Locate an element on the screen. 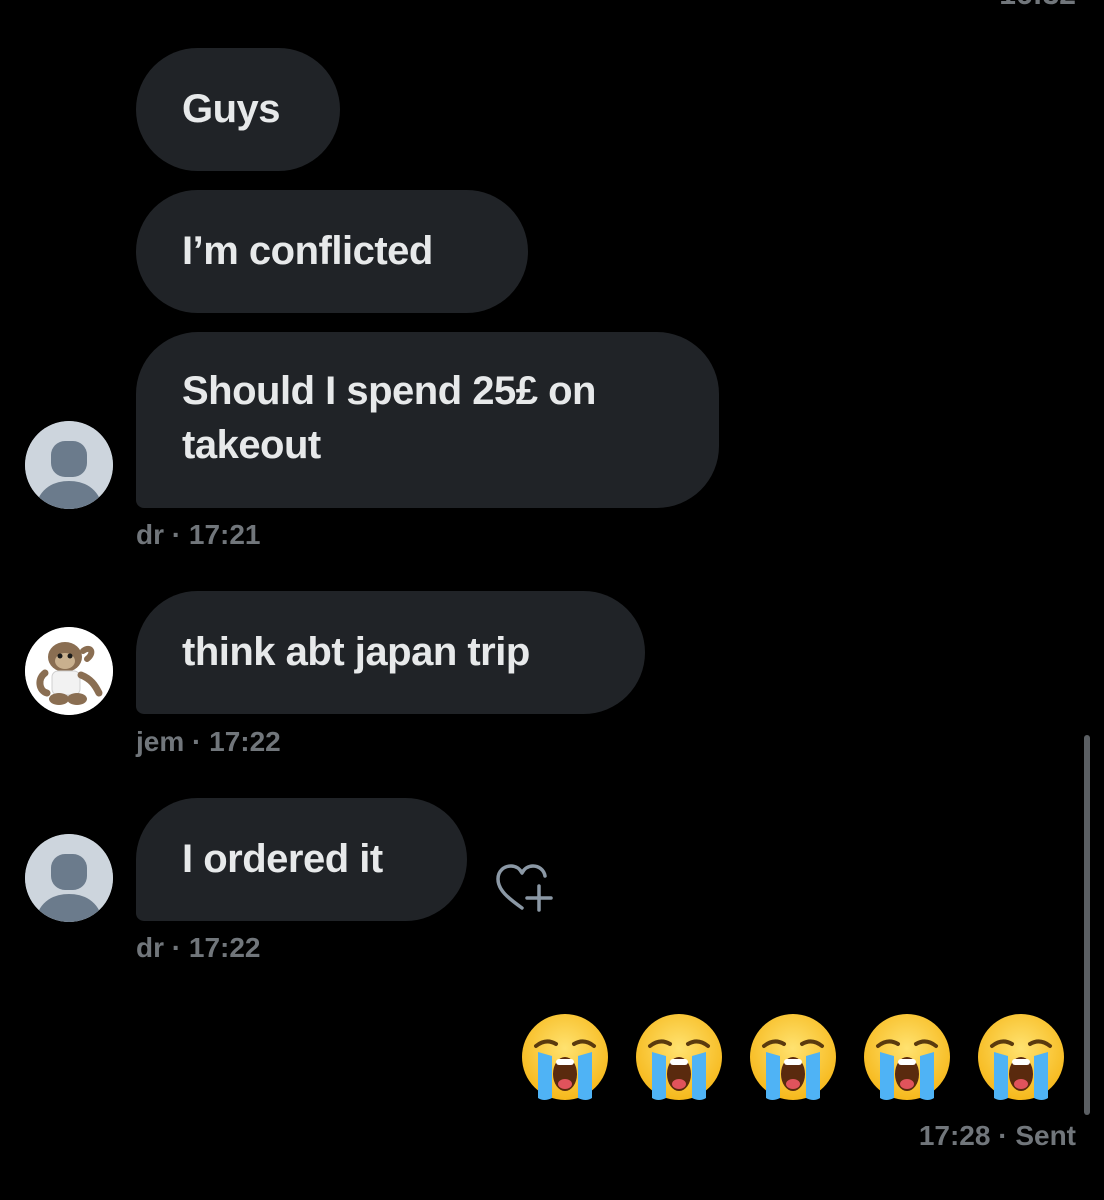  sent-message-emojis is located at coordinates (793, 1057).